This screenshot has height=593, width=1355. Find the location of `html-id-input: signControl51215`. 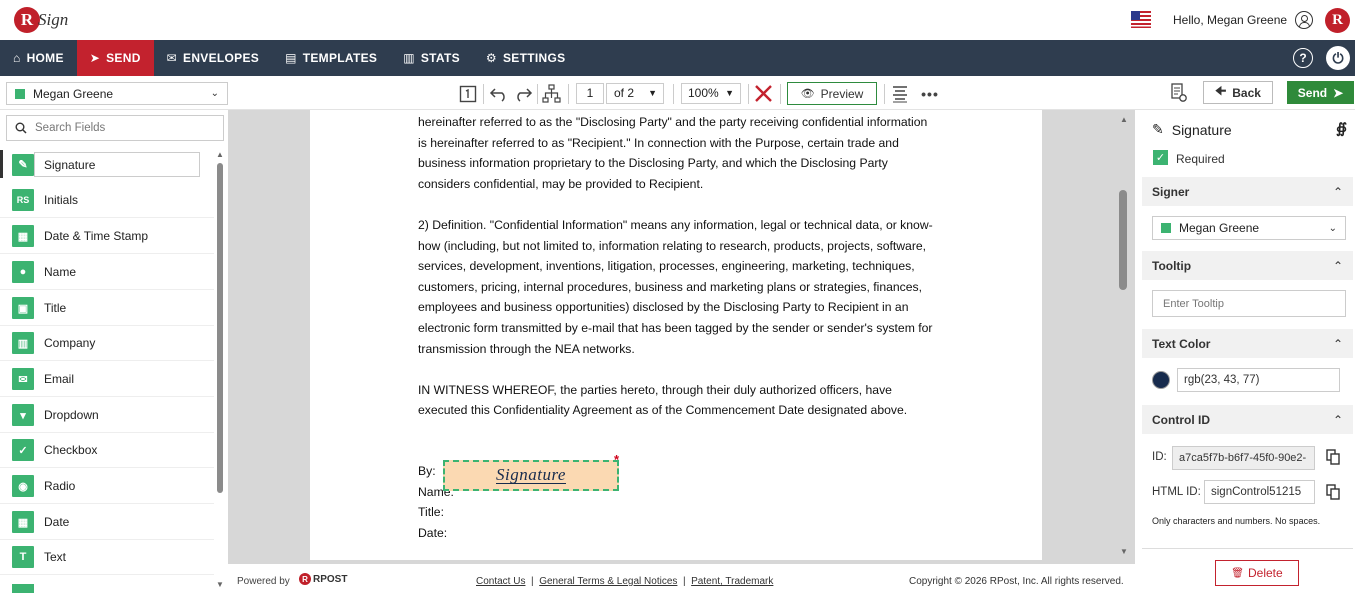

html-id-input: signControl51215 is located at coordinates (1259, 492).